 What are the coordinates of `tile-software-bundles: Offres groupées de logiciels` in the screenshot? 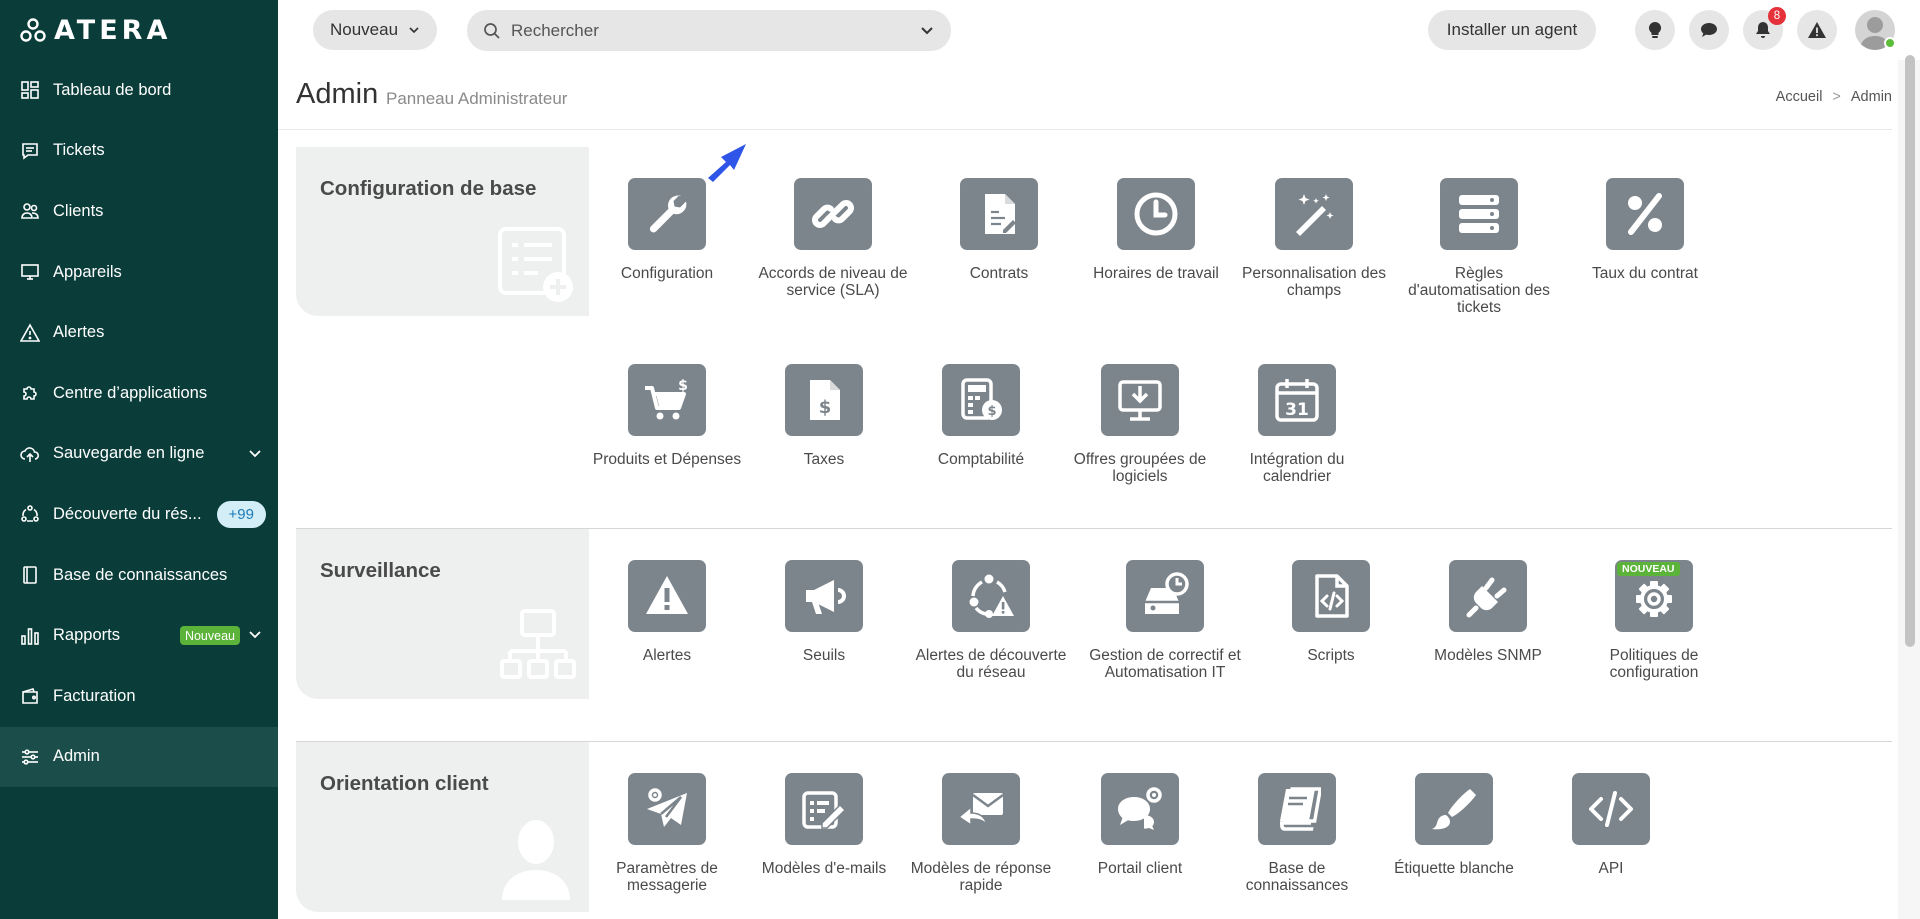 It's located at (1140, 424).